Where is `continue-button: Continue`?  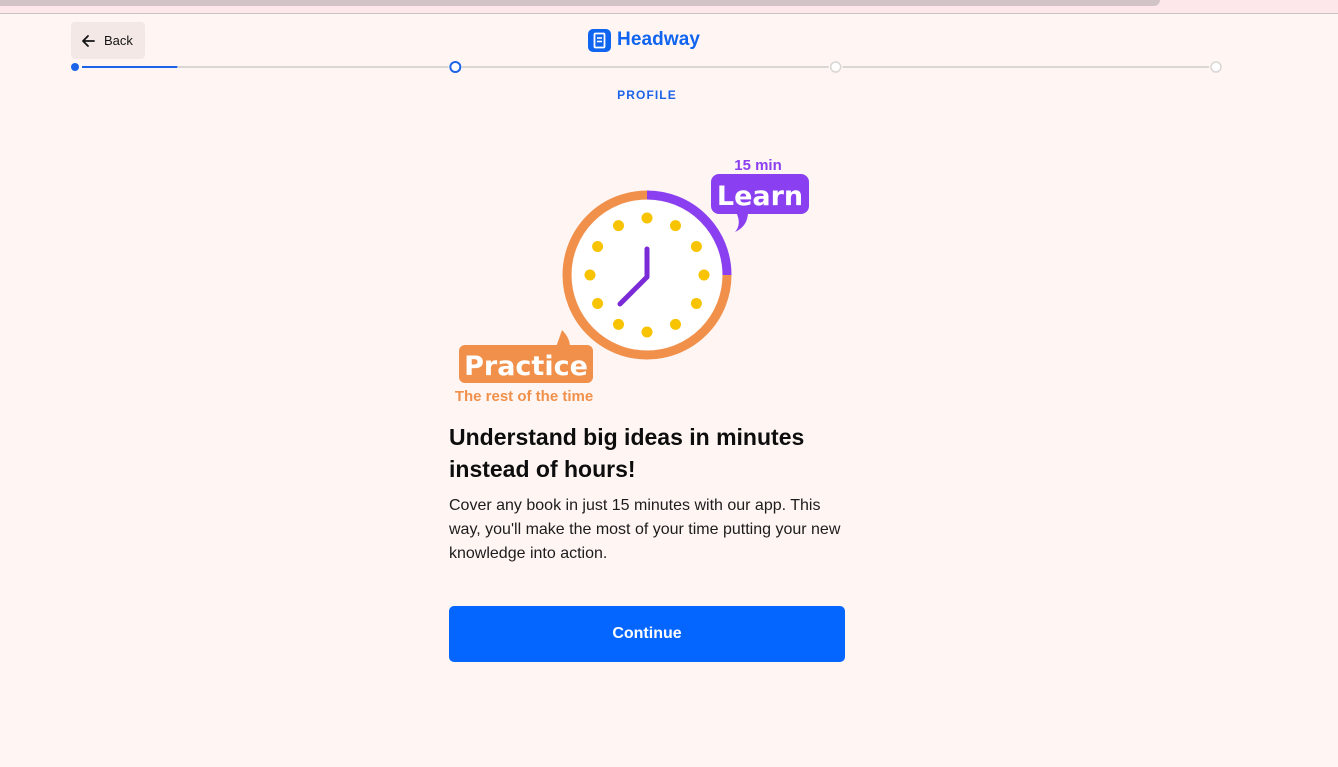 continue-button: Continue is located at coordinates (647, 634).